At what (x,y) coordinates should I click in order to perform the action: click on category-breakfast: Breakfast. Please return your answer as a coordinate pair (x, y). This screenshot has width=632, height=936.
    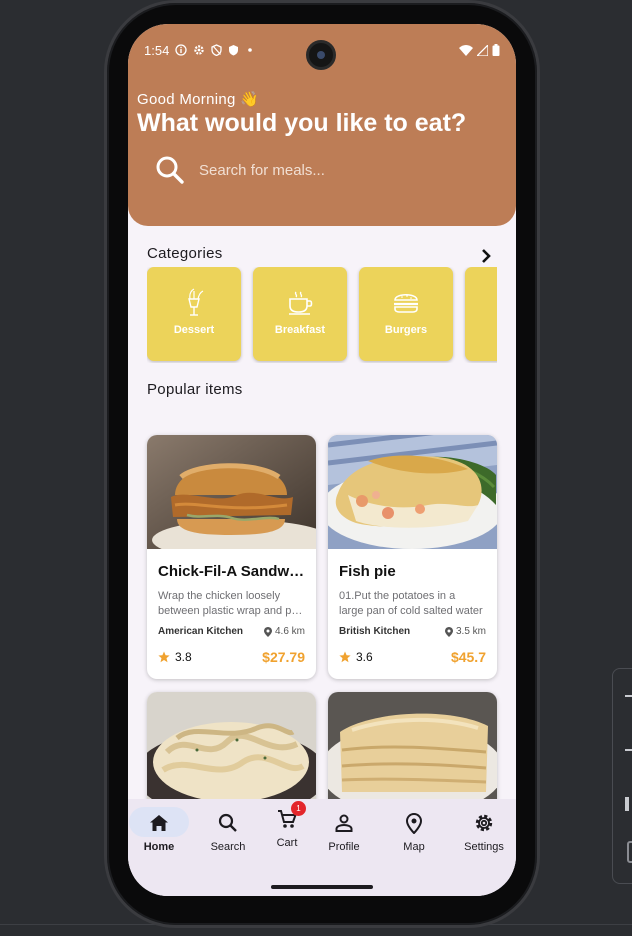
    Looking at the image, I should click on (300, 314).